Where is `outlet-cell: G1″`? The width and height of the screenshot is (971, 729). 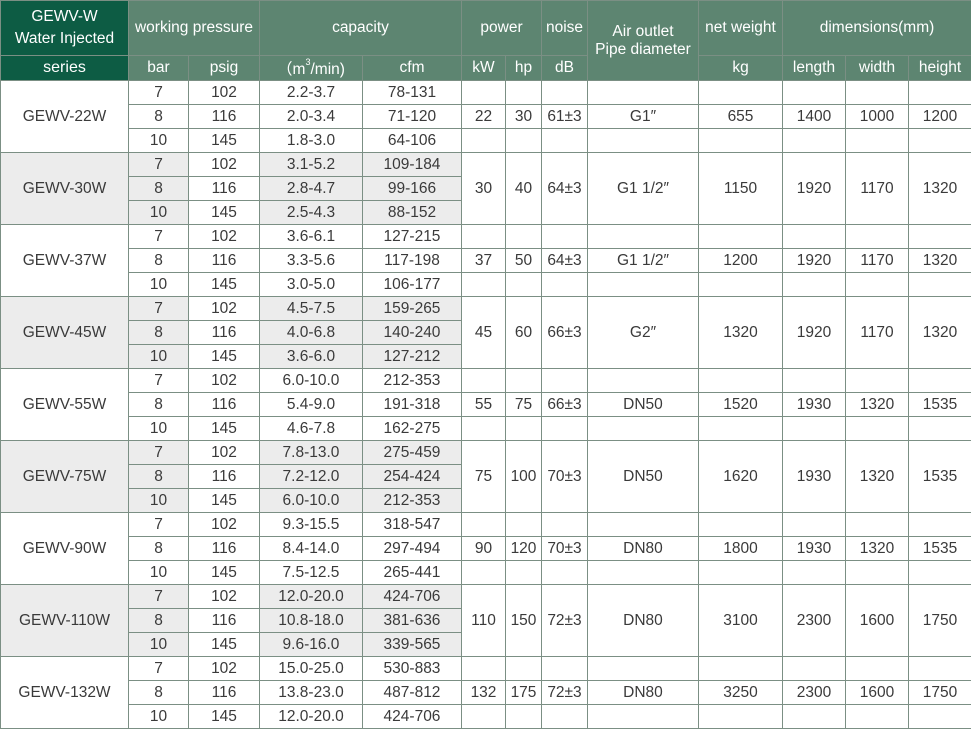 outlet-cell: G1″ is located at coordinates (643, 116).